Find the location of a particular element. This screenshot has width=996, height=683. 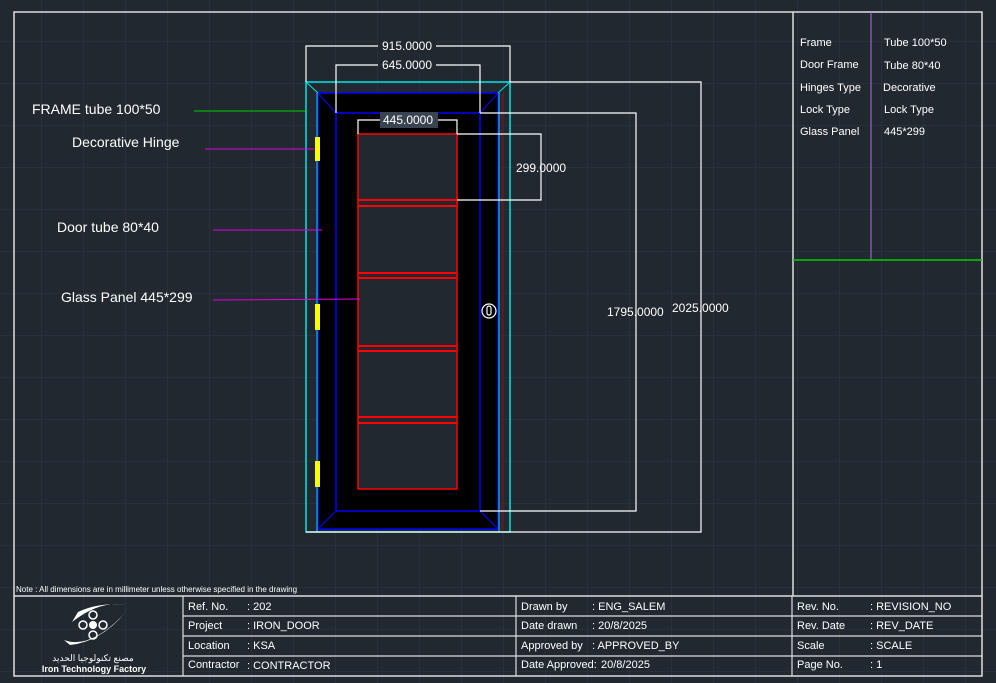

svg-text: Approved by is located at coordinates (552, 646).